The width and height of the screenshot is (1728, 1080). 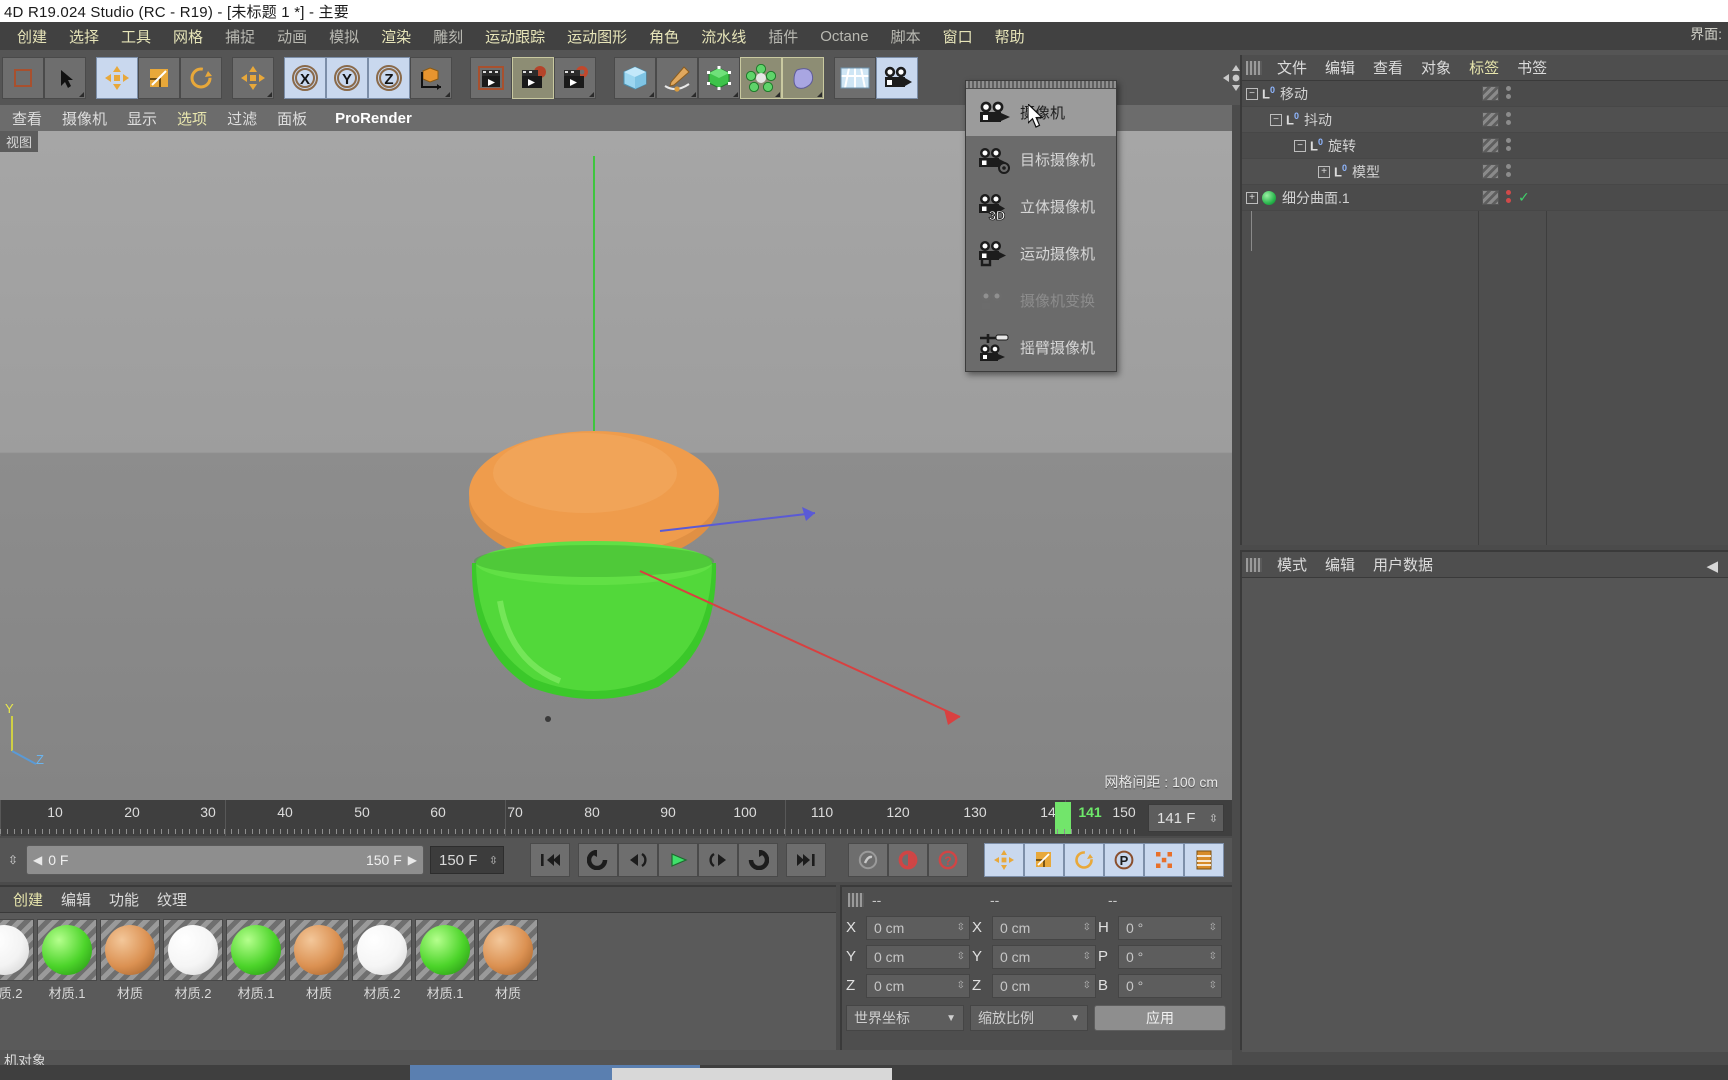 I want to click on play-button, so click(x=678, y=860).